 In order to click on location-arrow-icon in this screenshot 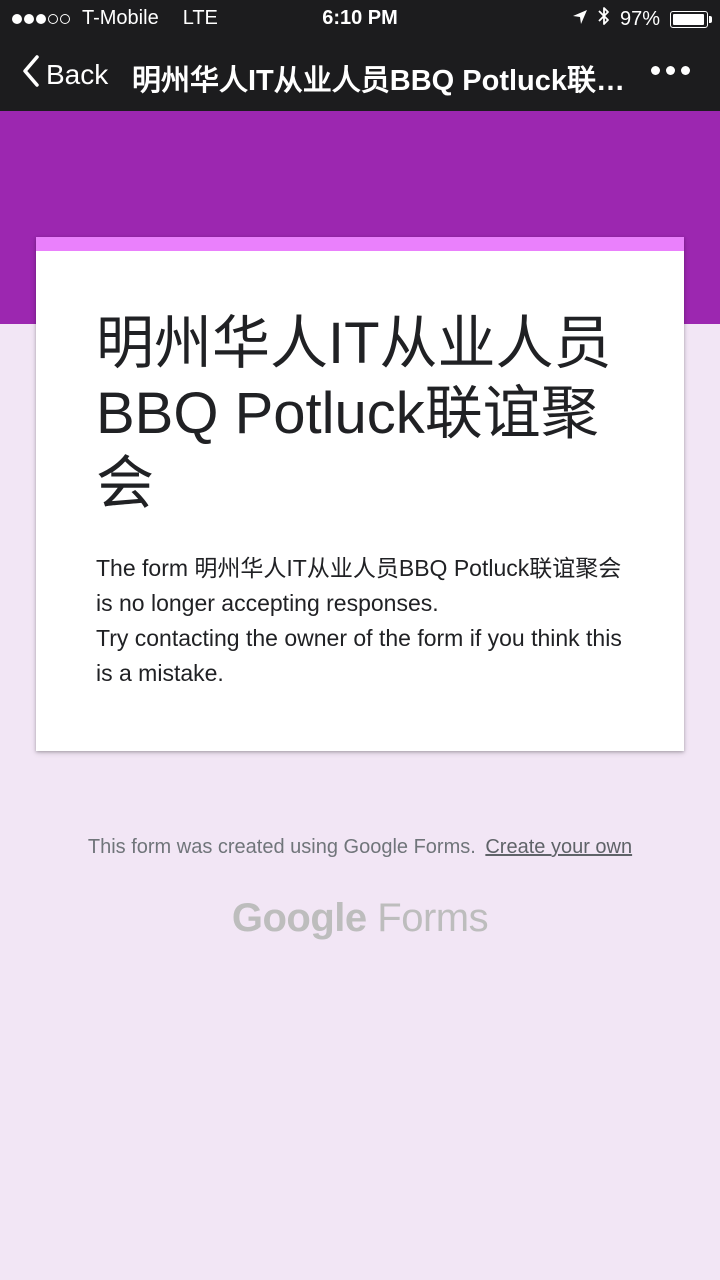, I will do `click(580, 19)`.